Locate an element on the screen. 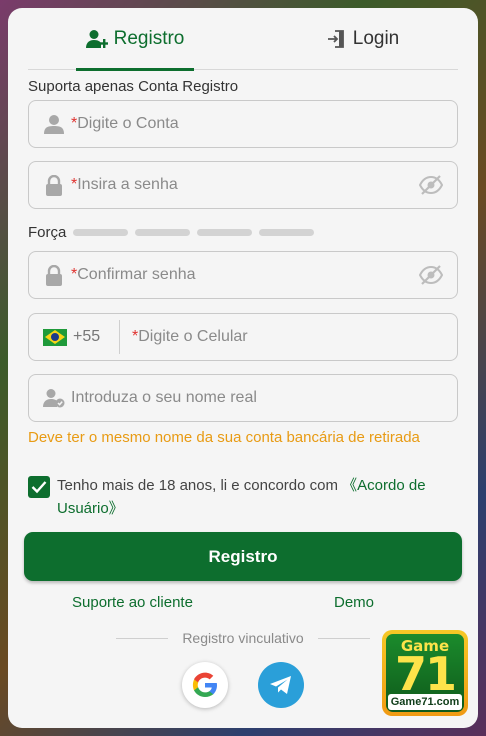 Image resolution: width=486 pixels, height=736 pixels. password-placeholder: *Insira a senha is located at coordinates (124, 184).